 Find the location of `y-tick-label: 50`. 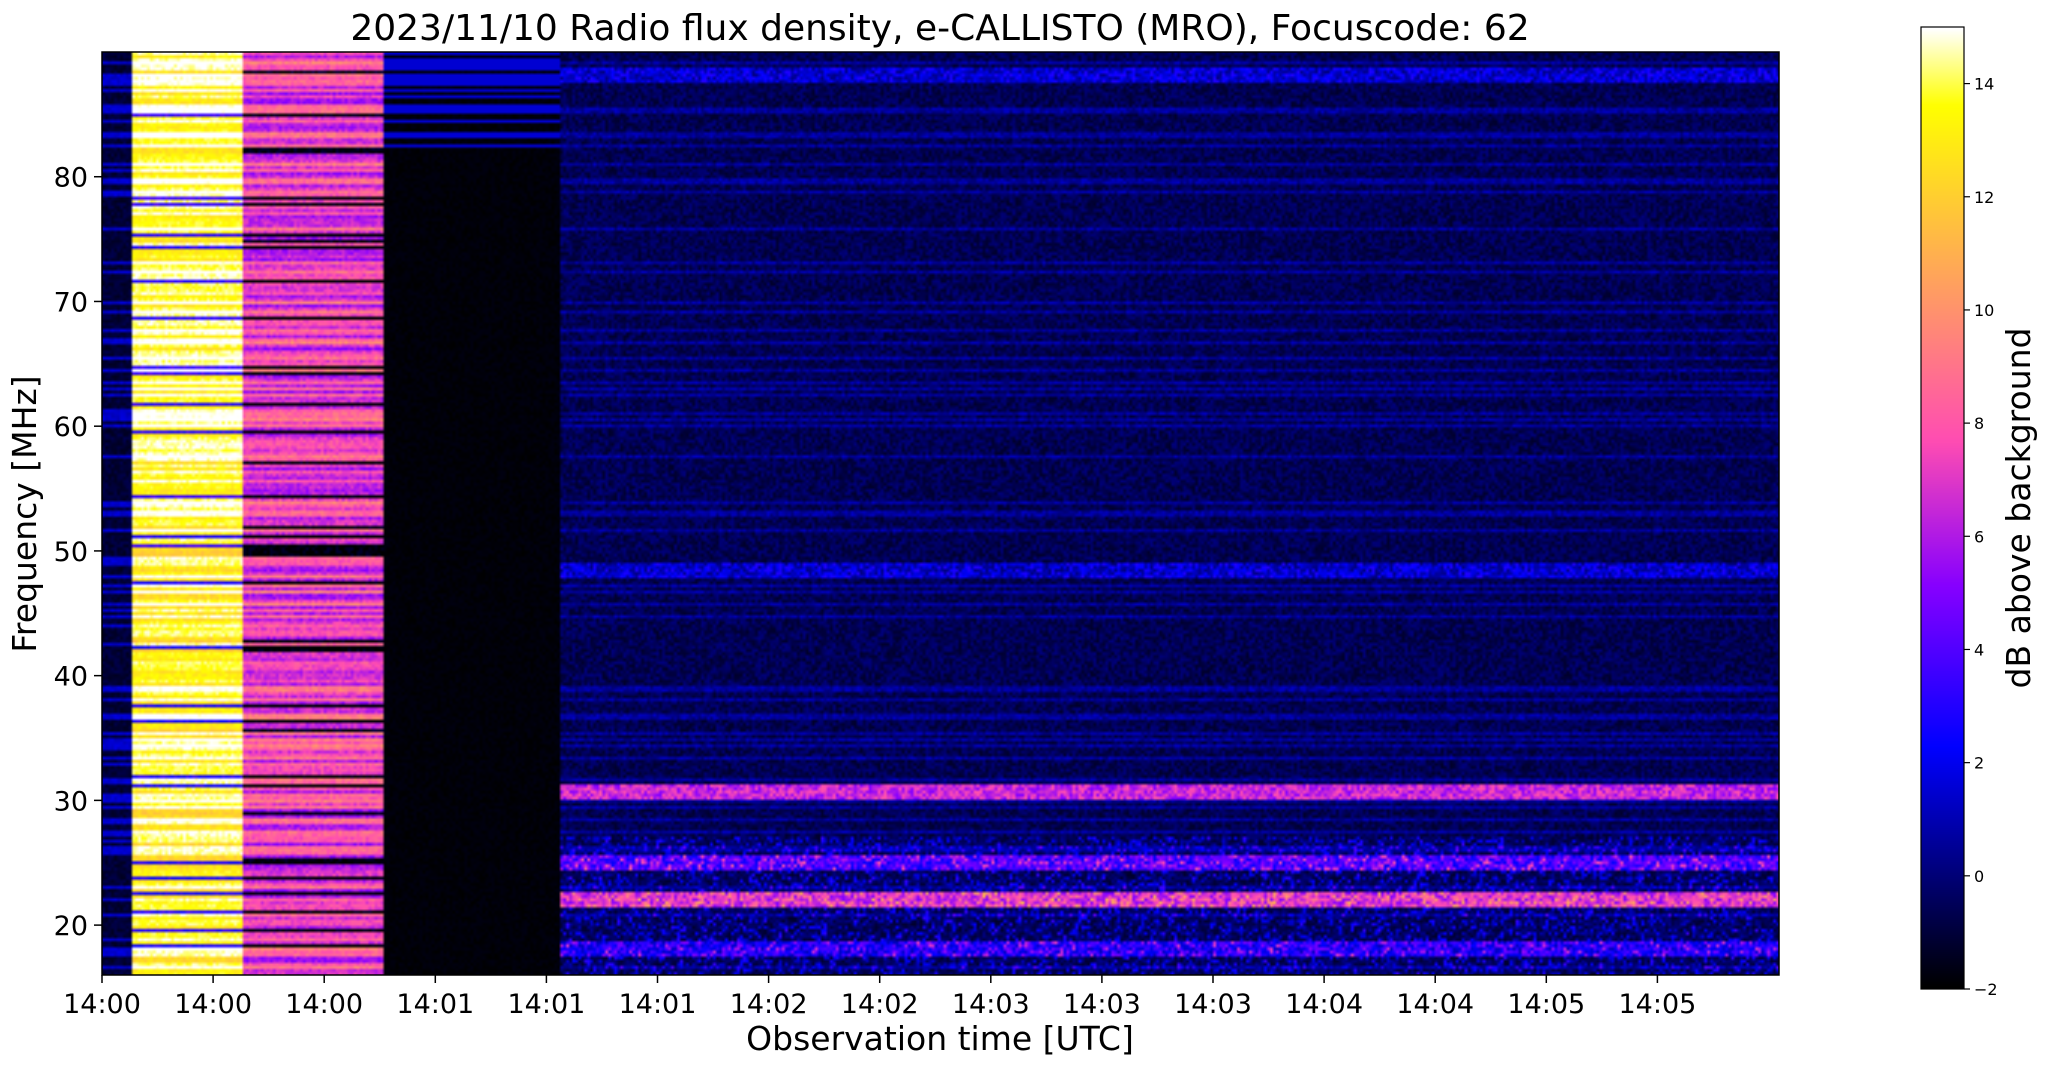

y-tick-label: 50 is located at coordinates (71, 552).